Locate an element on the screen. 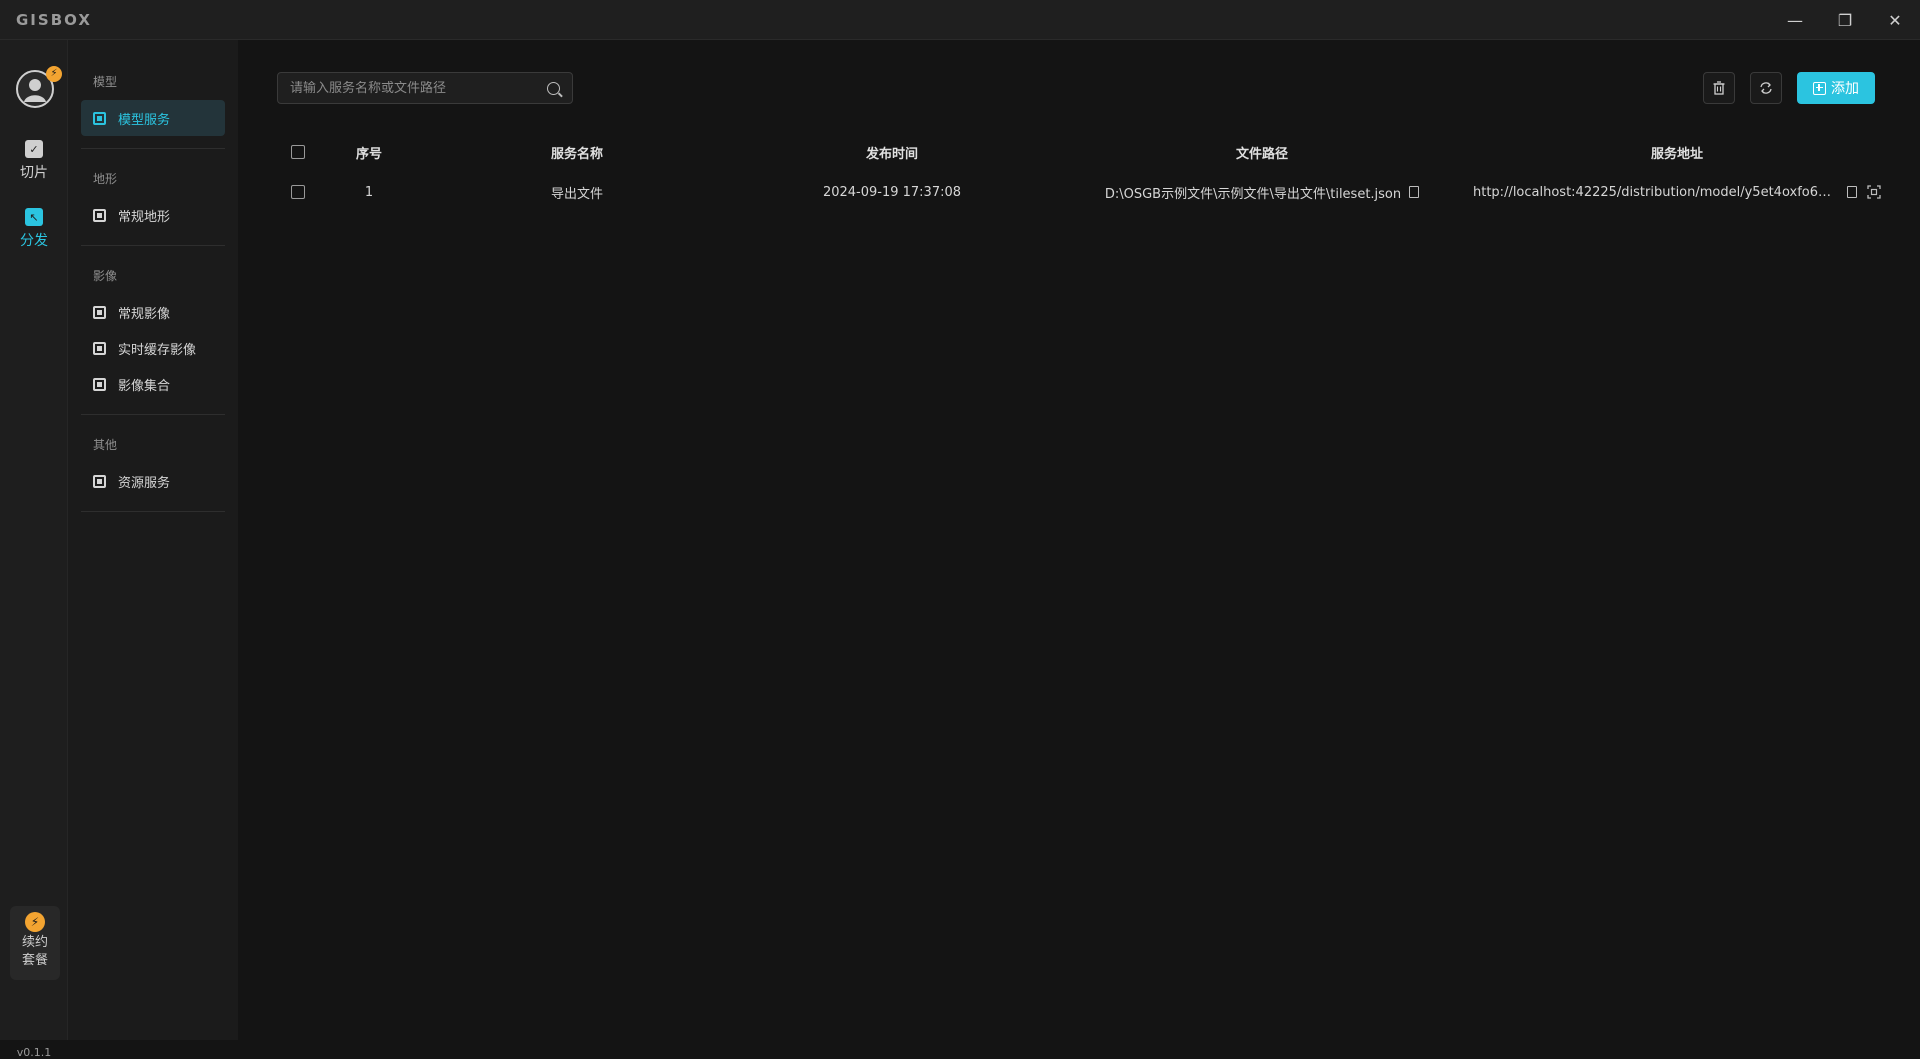  search-icon is located at coordinates (553, 88).